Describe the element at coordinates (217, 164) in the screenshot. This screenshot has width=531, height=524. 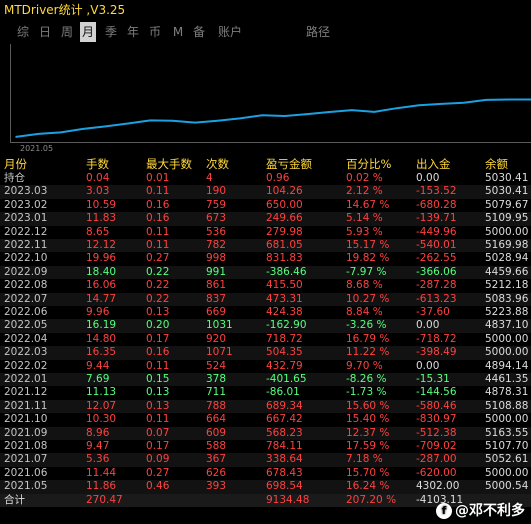
I see `header-count: 次数` at that location.